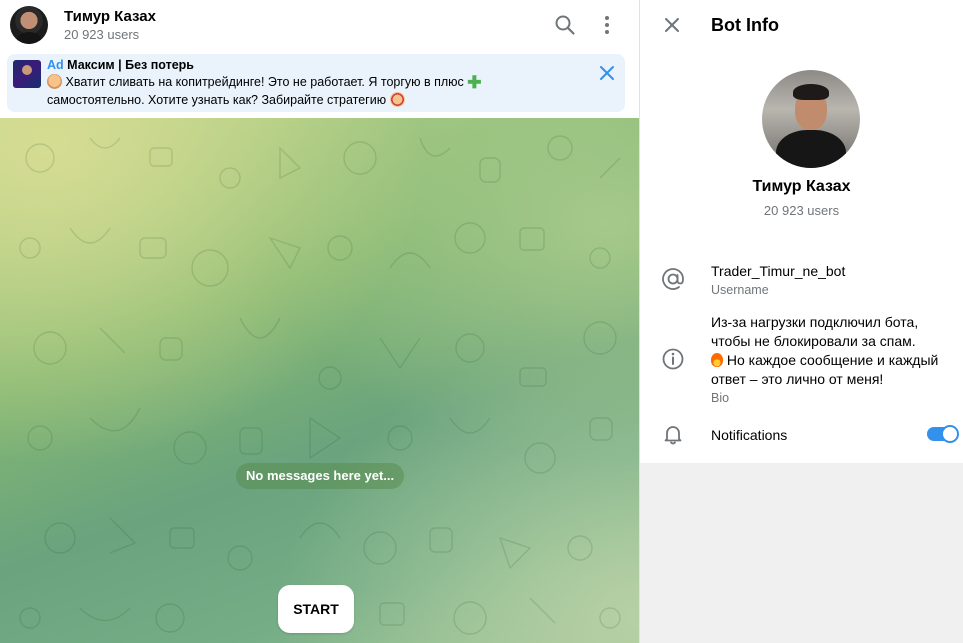 The image size is (963, 643). I want to click on panel-title: Bot Info, so click(745, 25).